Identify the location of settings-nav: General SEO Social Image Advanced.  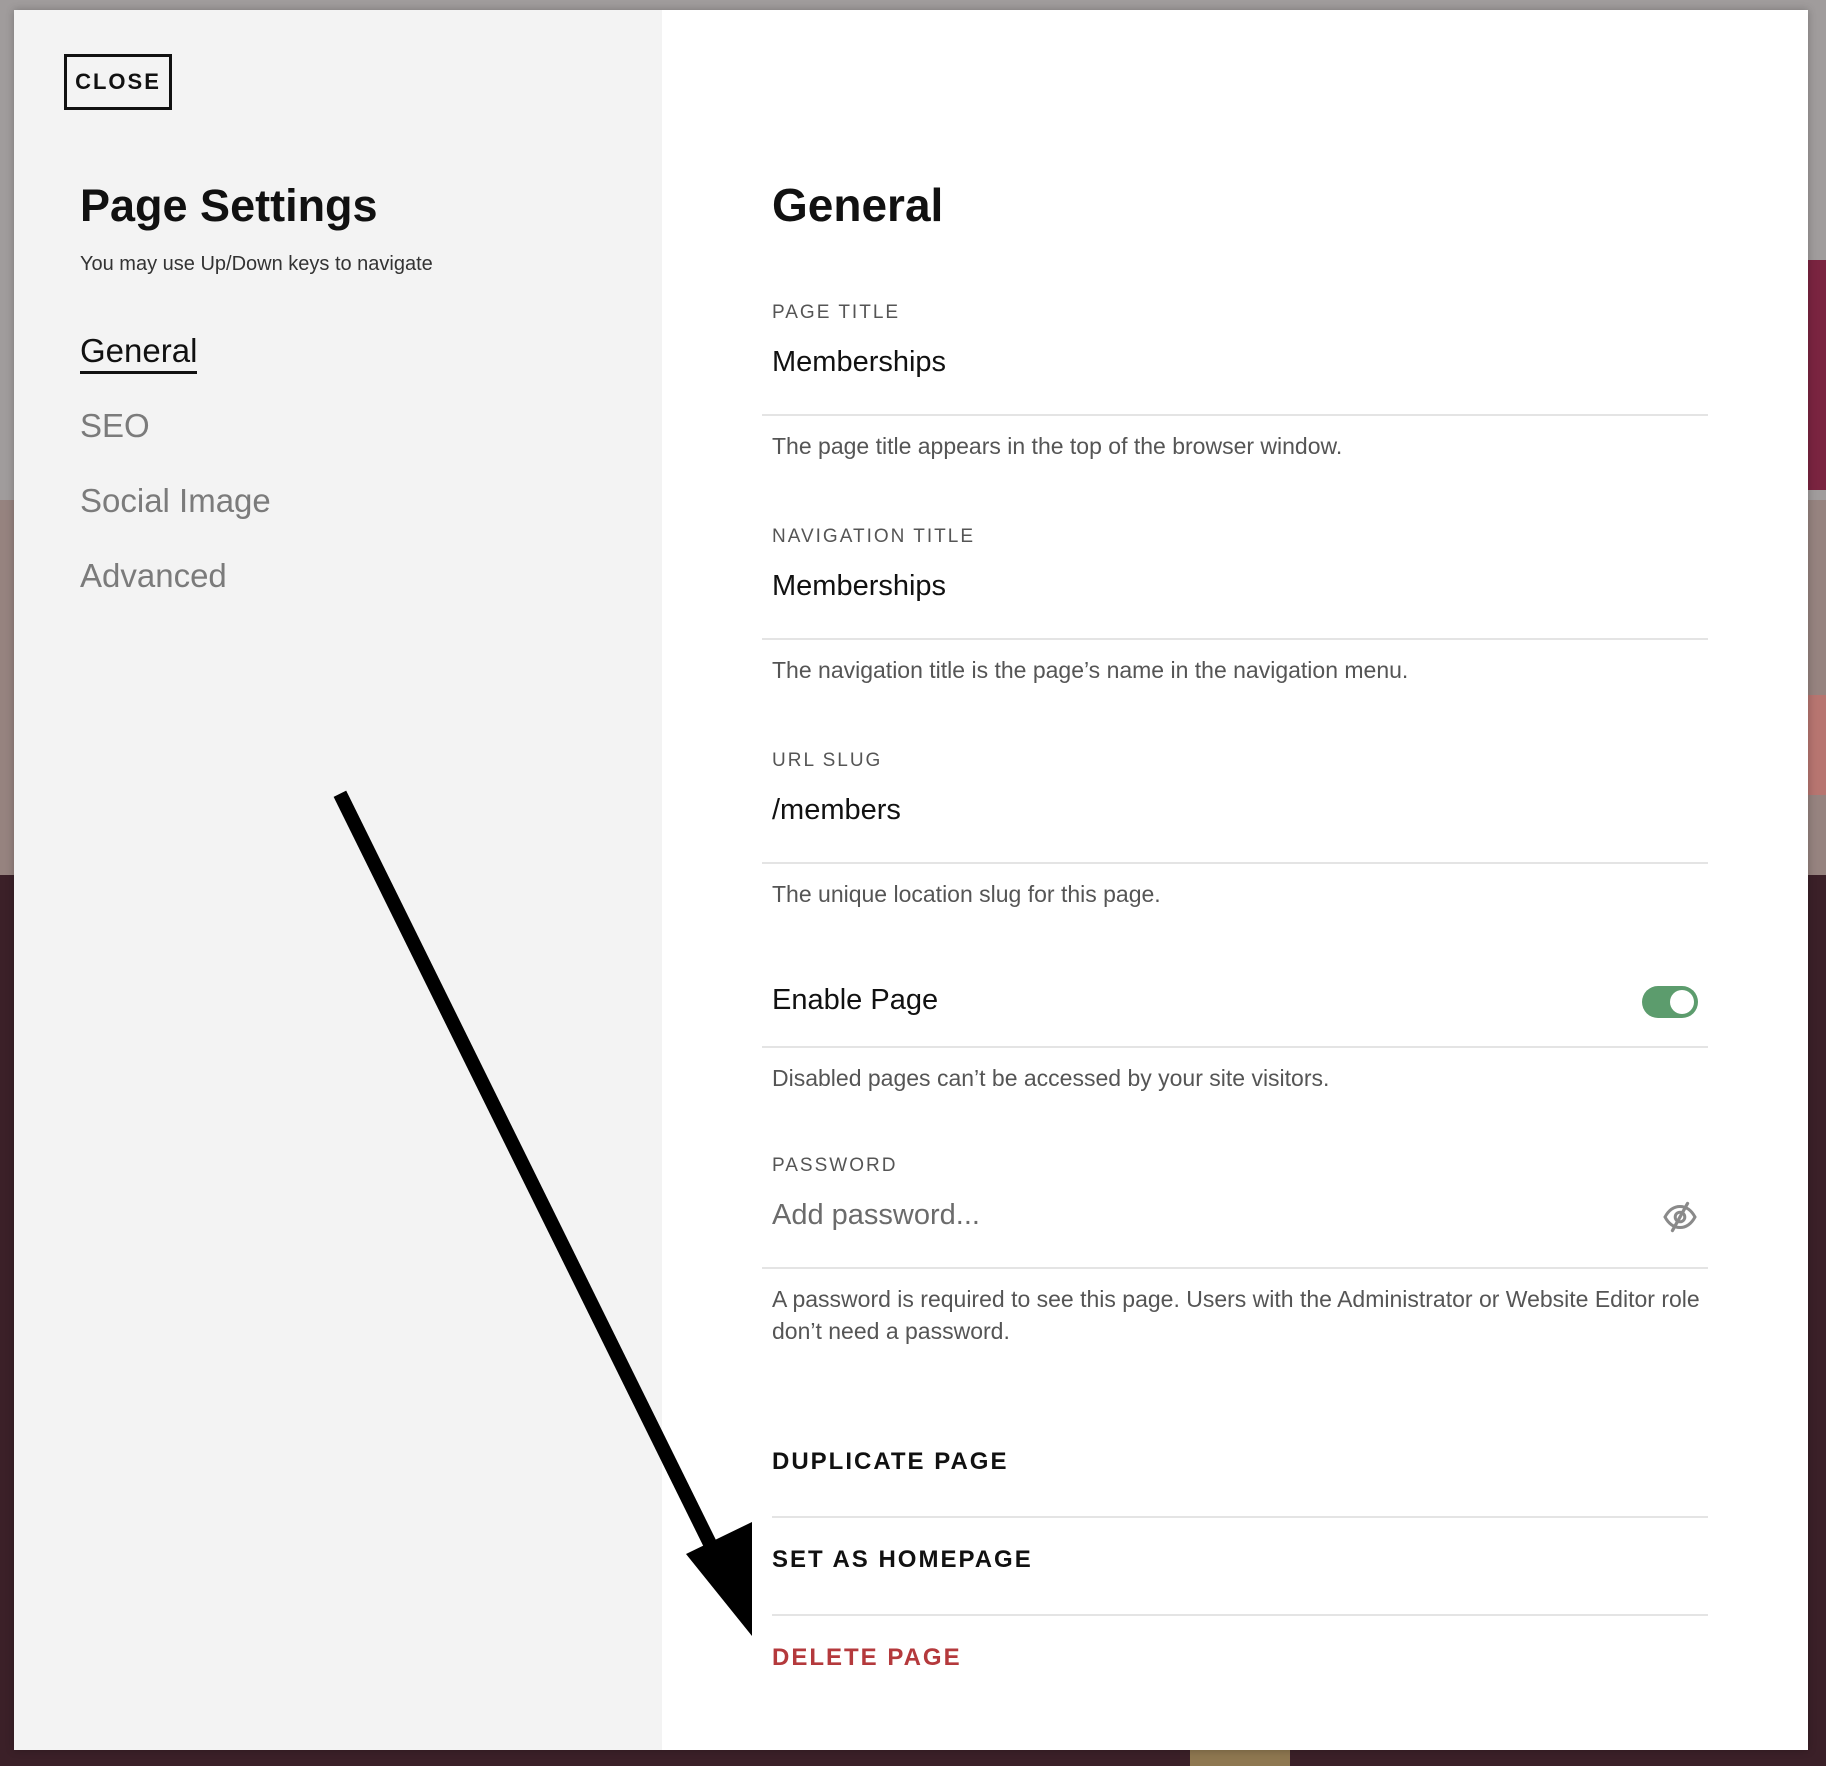
(175, 480).